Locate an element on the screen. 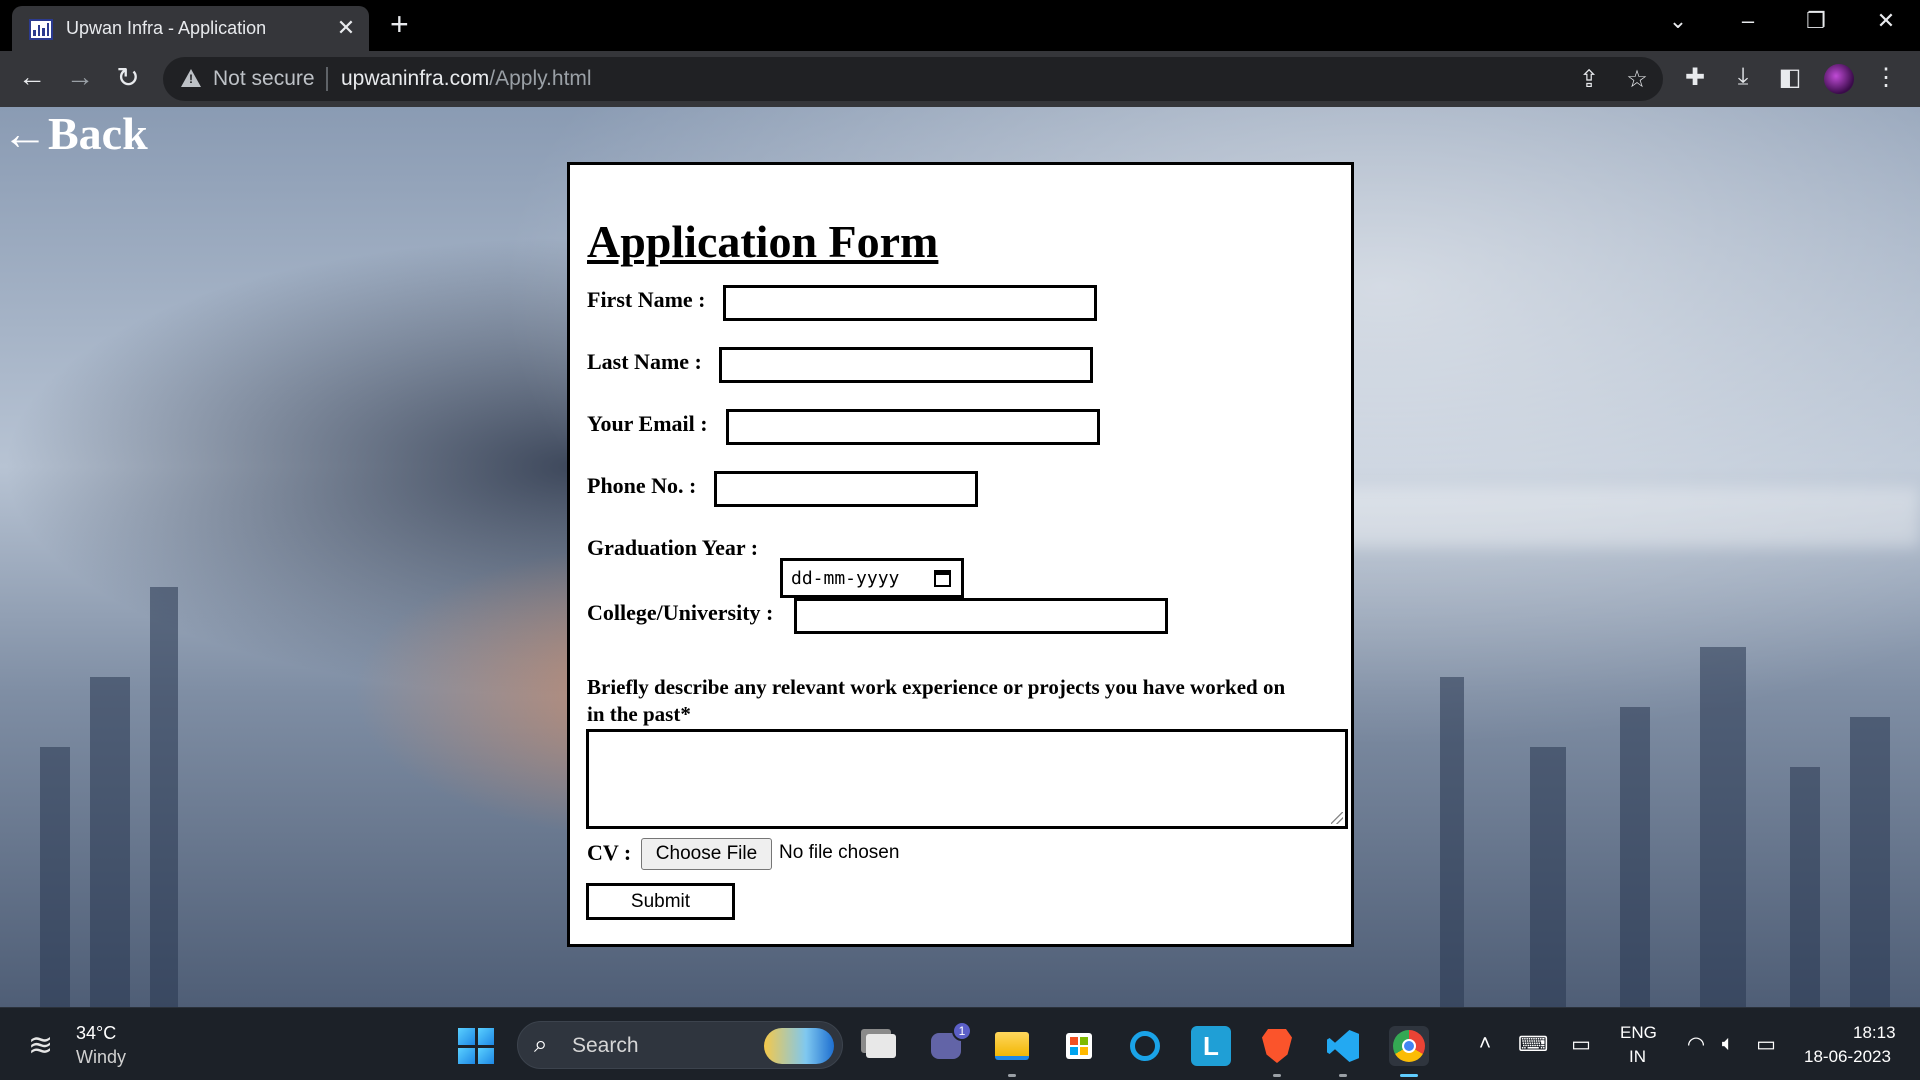 The image size is (1920, 1080). start-button is located at coordinates (476, 1046).